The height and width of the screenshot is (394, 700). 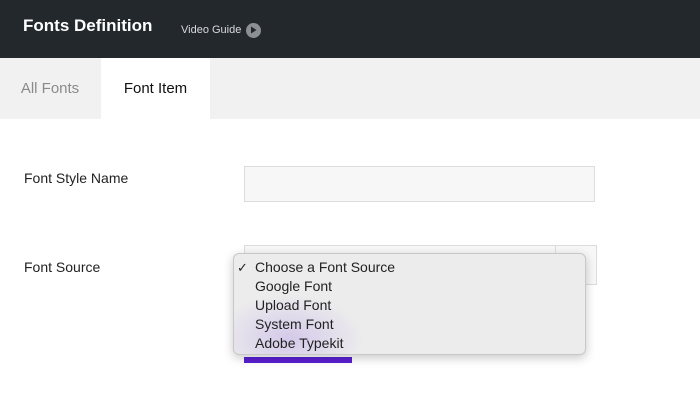 What do you see at coordinates (76, 178) in the screenshot?
I see `font-style-name-label: Font Style Name` at bounding box center [76, 178].